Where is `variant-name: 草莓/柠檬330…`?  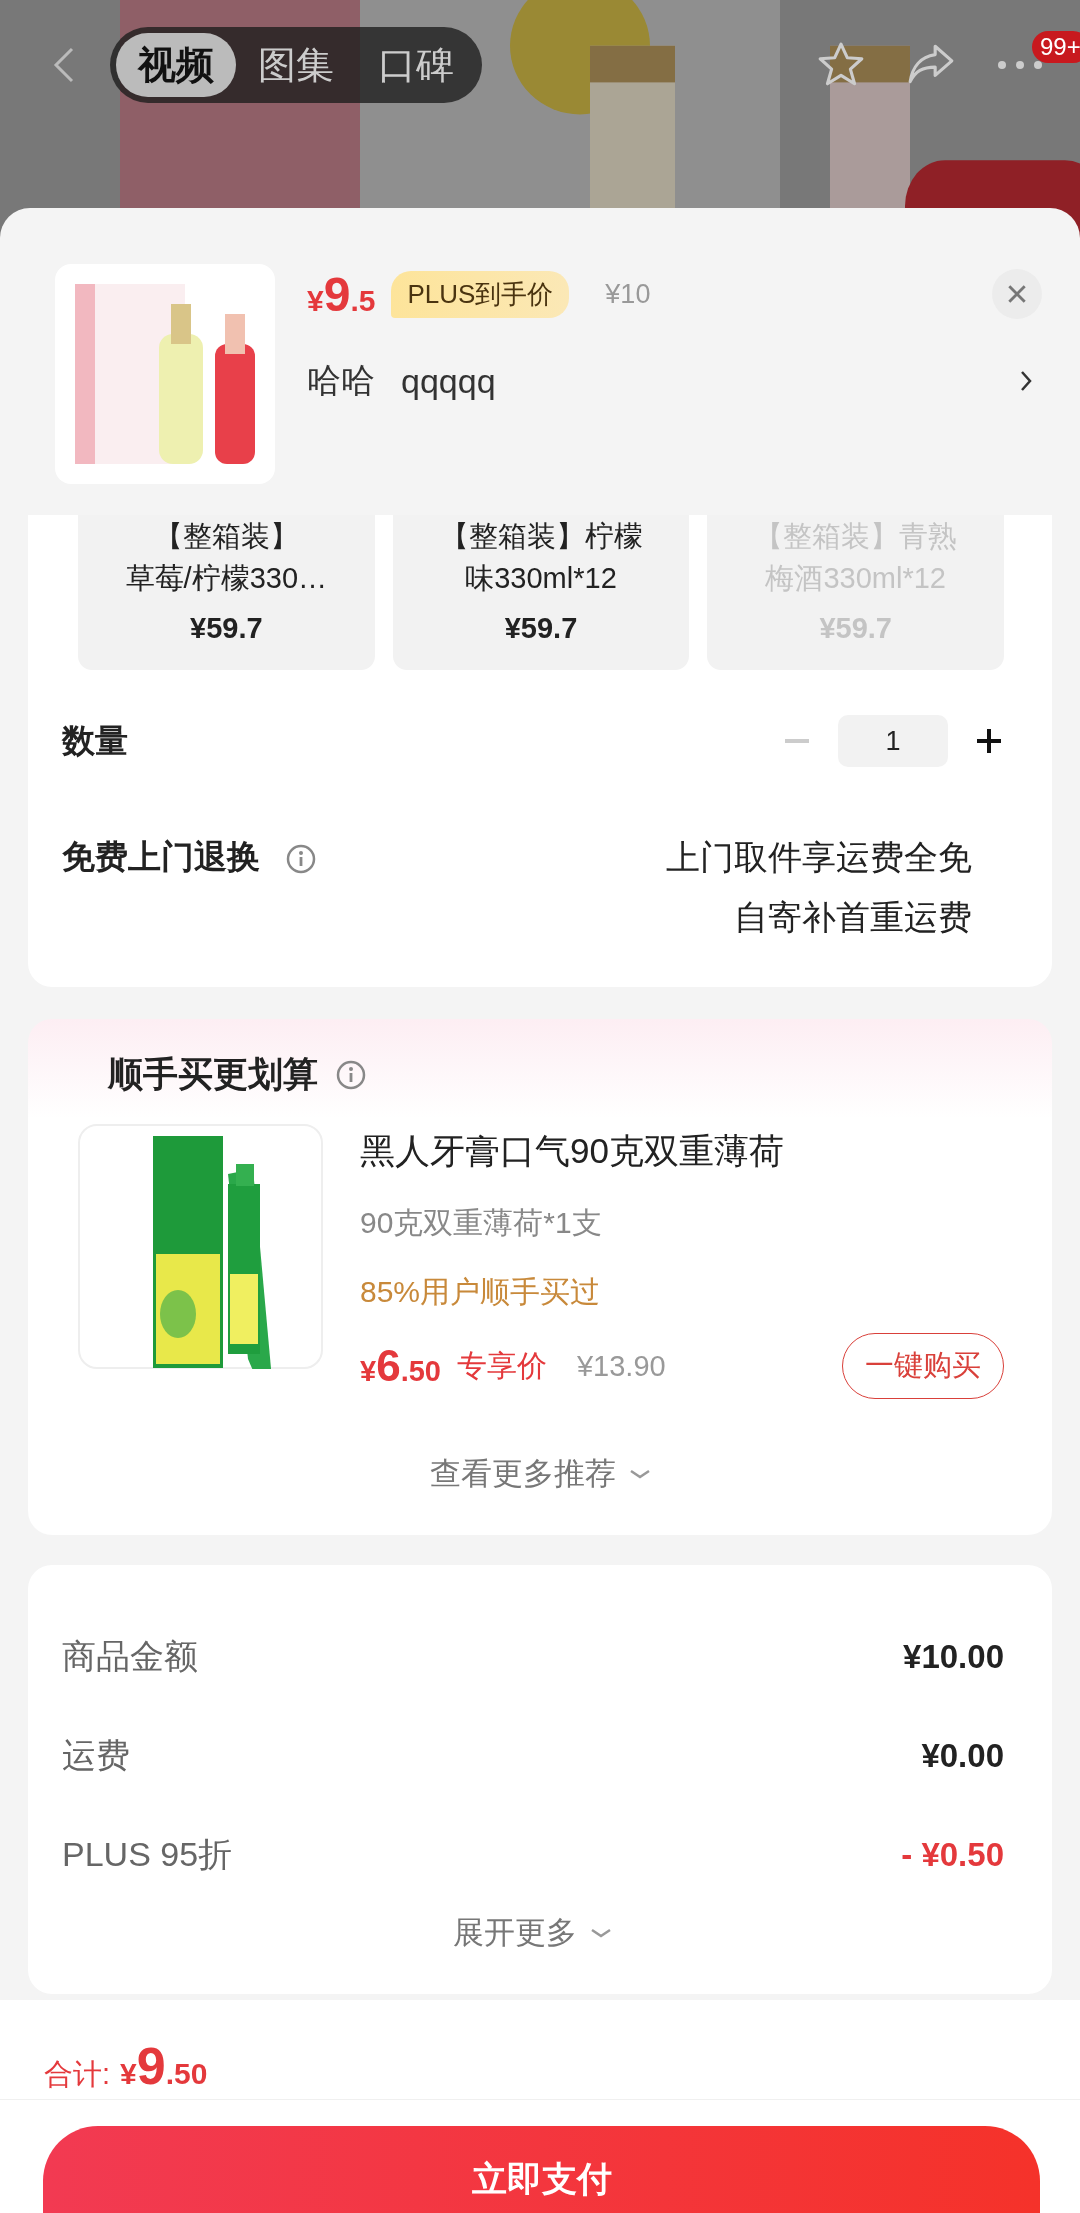
variant-name: 草莓/柠檬330… is located at coordinates (226, 578).